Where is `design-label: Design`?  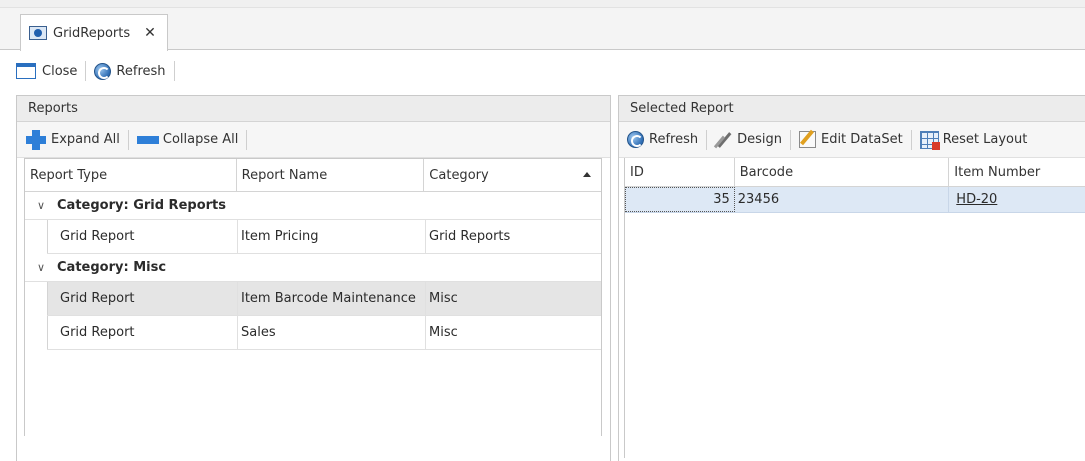 design-label: Design is located at coordinates (759, 139).